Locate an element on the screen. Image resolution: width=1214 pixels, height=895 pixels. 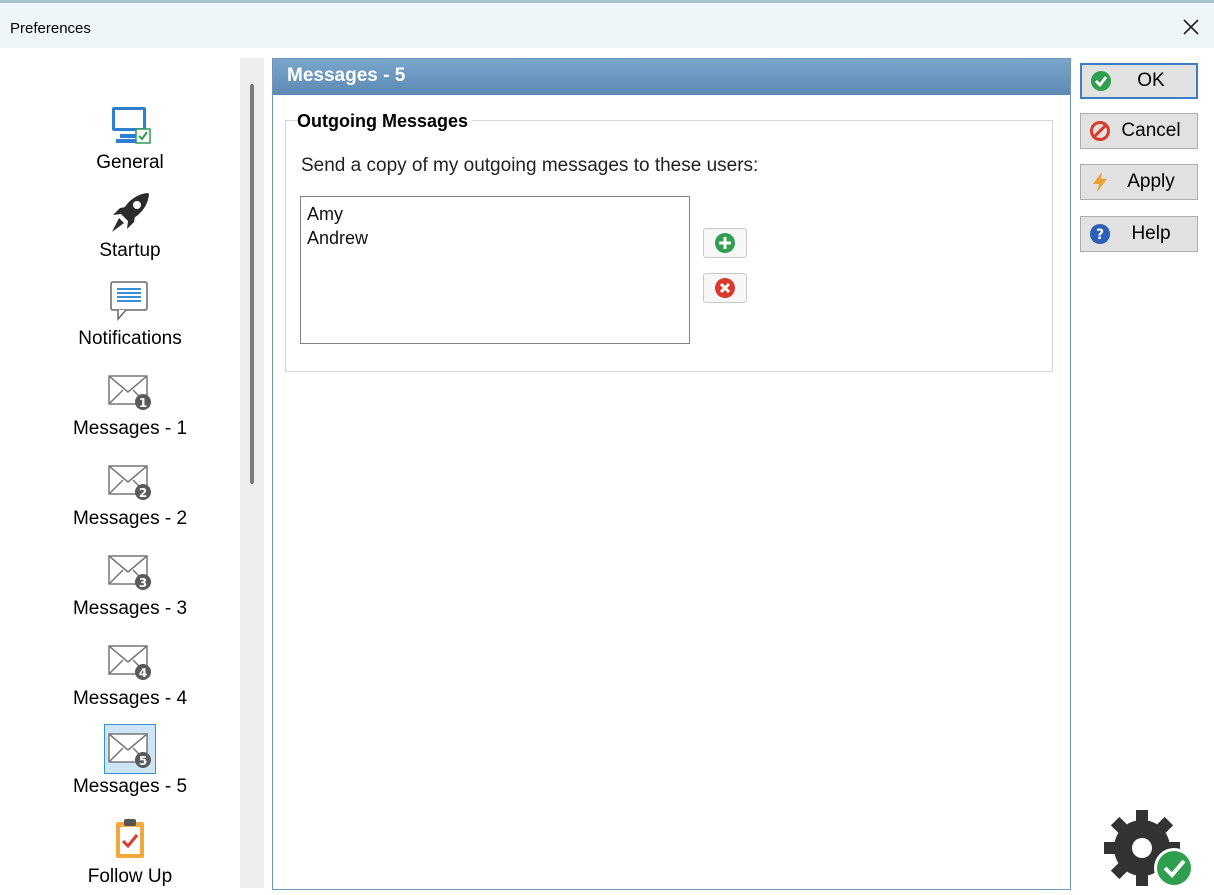
sidebar-item-startup: Startup is located at coordinates (130, 225).